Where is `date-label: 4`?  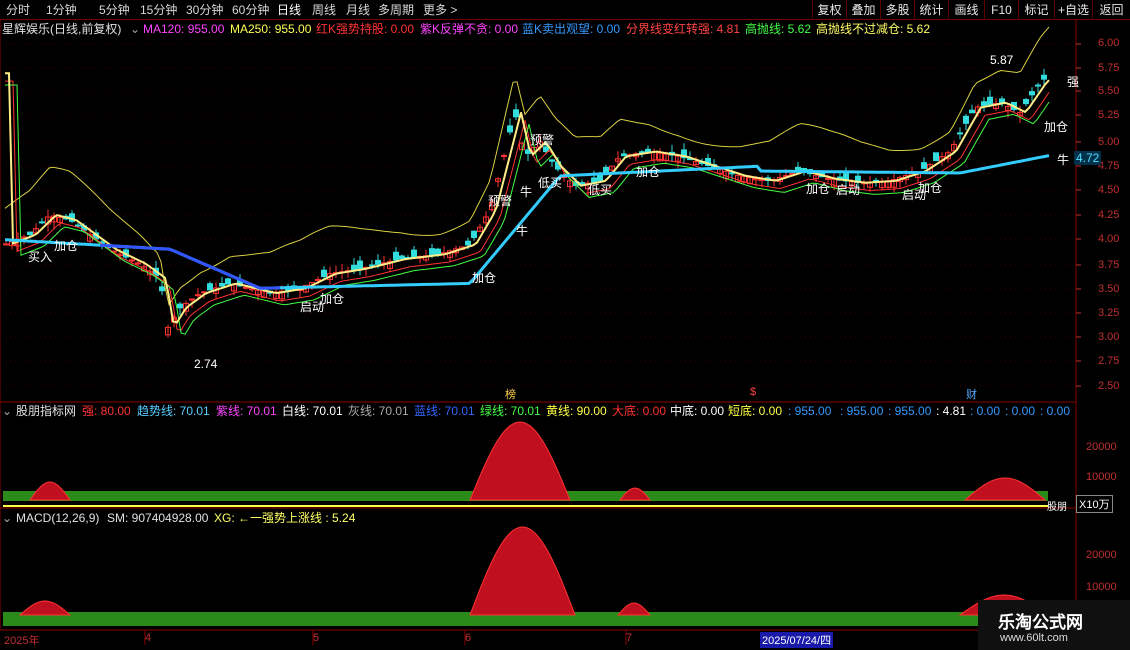
date-label: 4 is located at coordinates (148, 638).